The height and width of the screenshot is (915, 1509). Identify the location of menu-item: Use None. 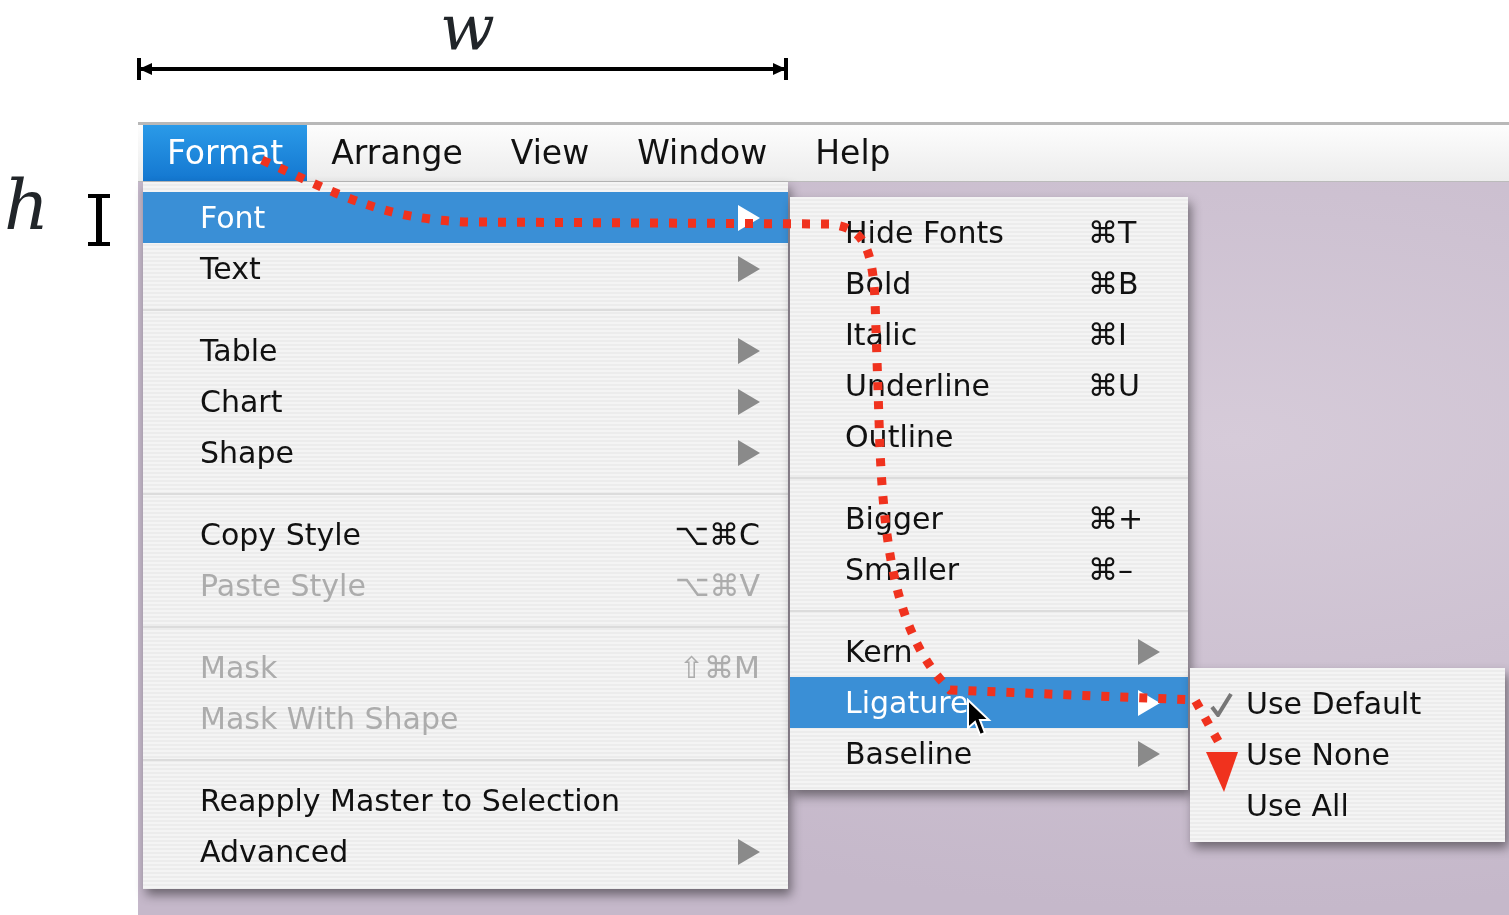
(1347, 754).